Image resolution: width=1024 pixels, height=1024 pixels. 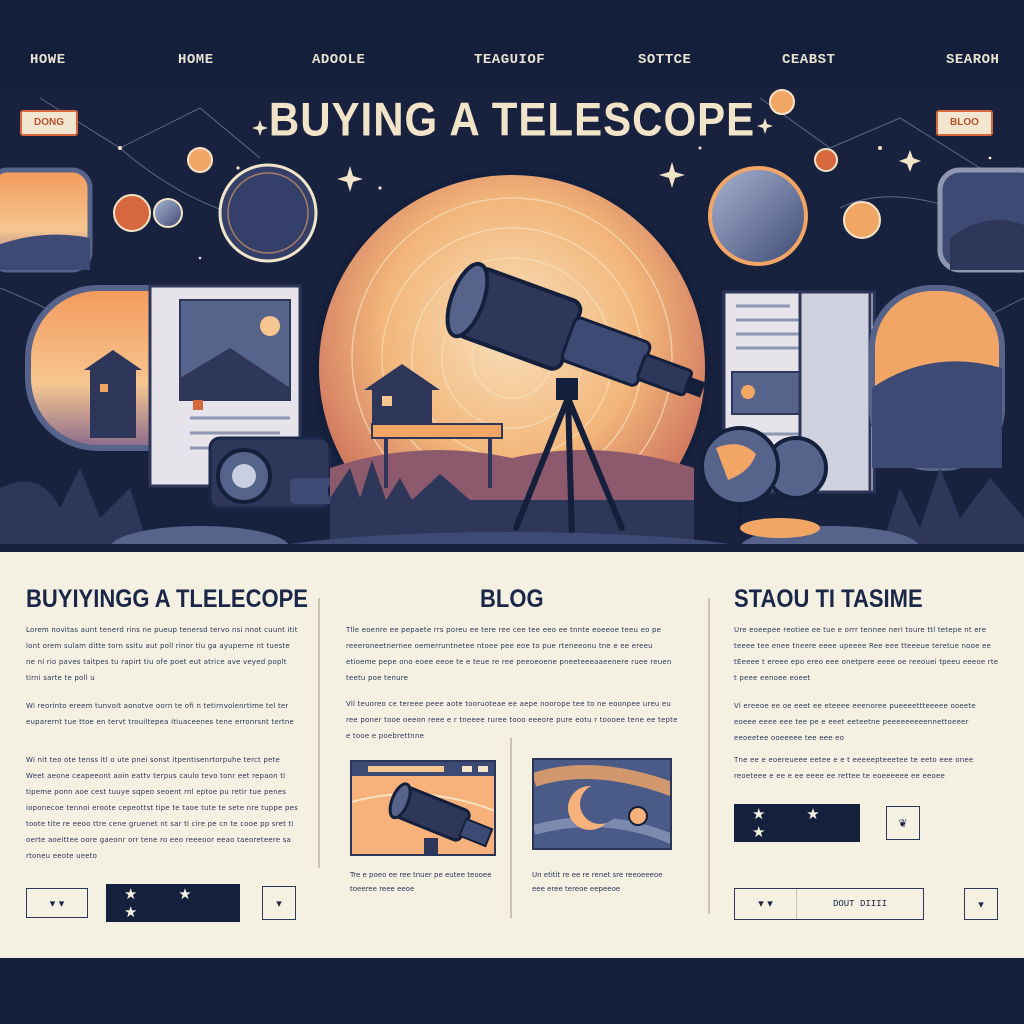 I want to click on moon-thumbnail-image, so click(x=602, y=804).